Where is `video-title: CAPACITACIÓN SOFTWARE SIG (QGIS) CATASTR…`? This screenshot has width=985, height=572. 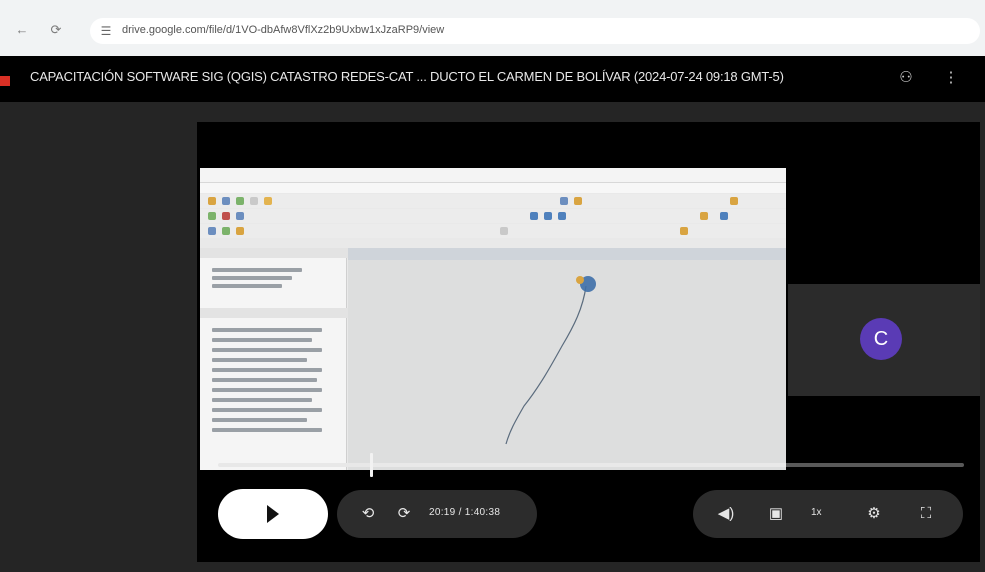 video-title: CAPACITACIÓN SOFTWARE SIG (QGIS) CATASTR… is located at coordinates (407, 76).